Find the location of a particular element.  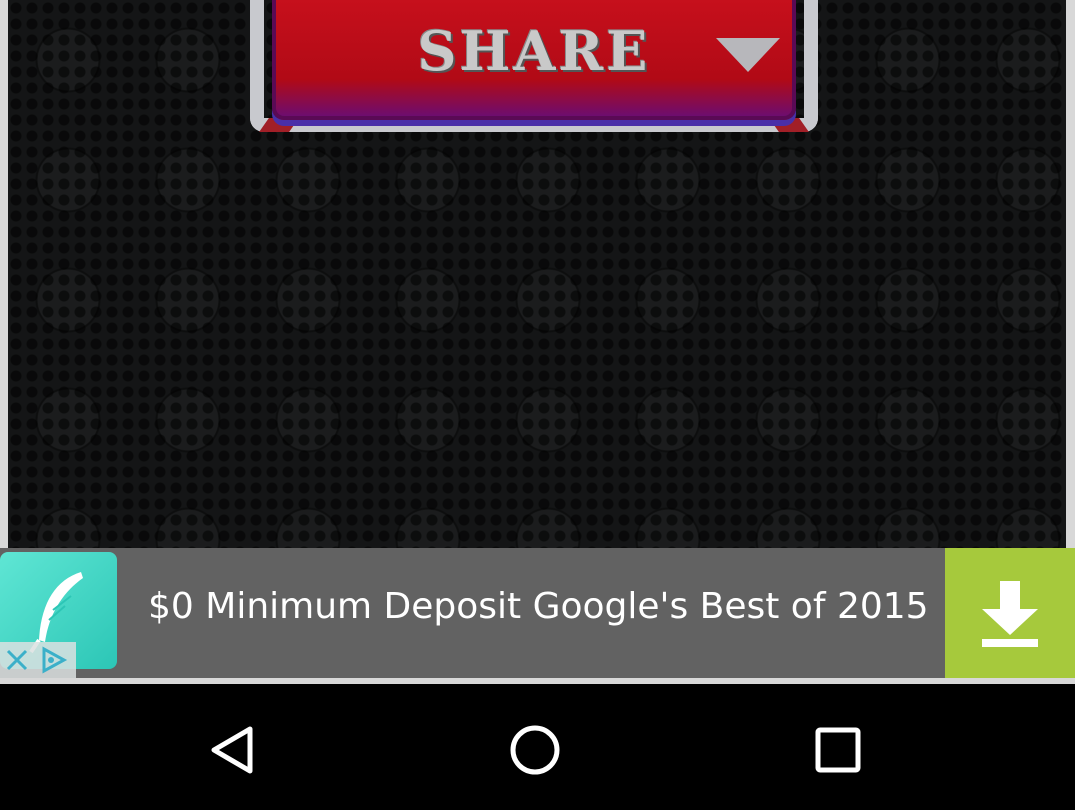

download-icon is located at coordinates (1010, 614).